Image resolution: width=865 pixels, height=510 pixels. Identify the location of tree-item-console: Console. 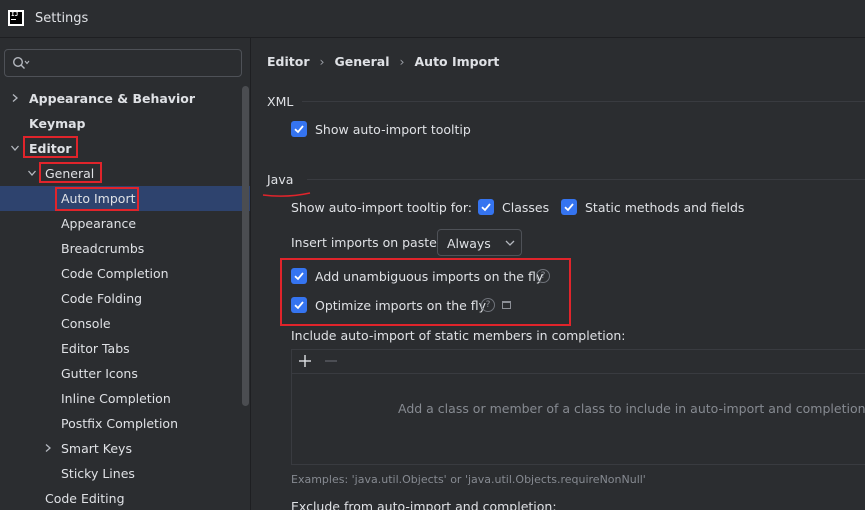
(125, 323).